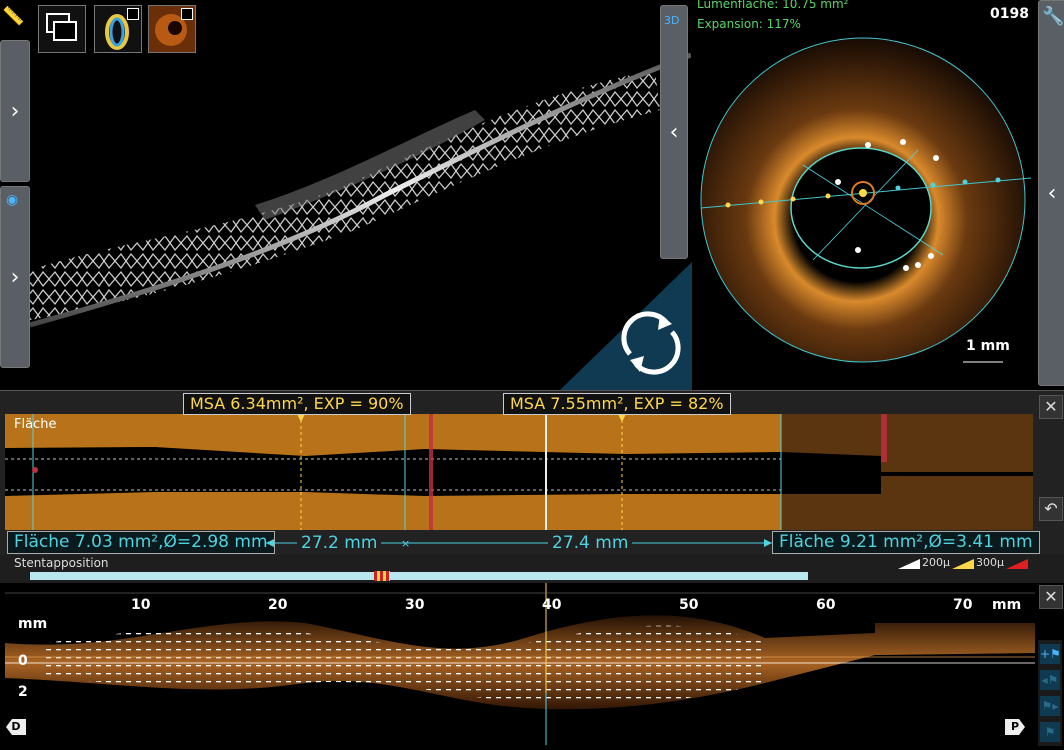 Image resolution: width=1064 pixels, height=750 pixels. What do you see at coordinates (990, 562) in the screenshot?
I see `legend-300-label: 300µ` at bounding box center [990, 562].